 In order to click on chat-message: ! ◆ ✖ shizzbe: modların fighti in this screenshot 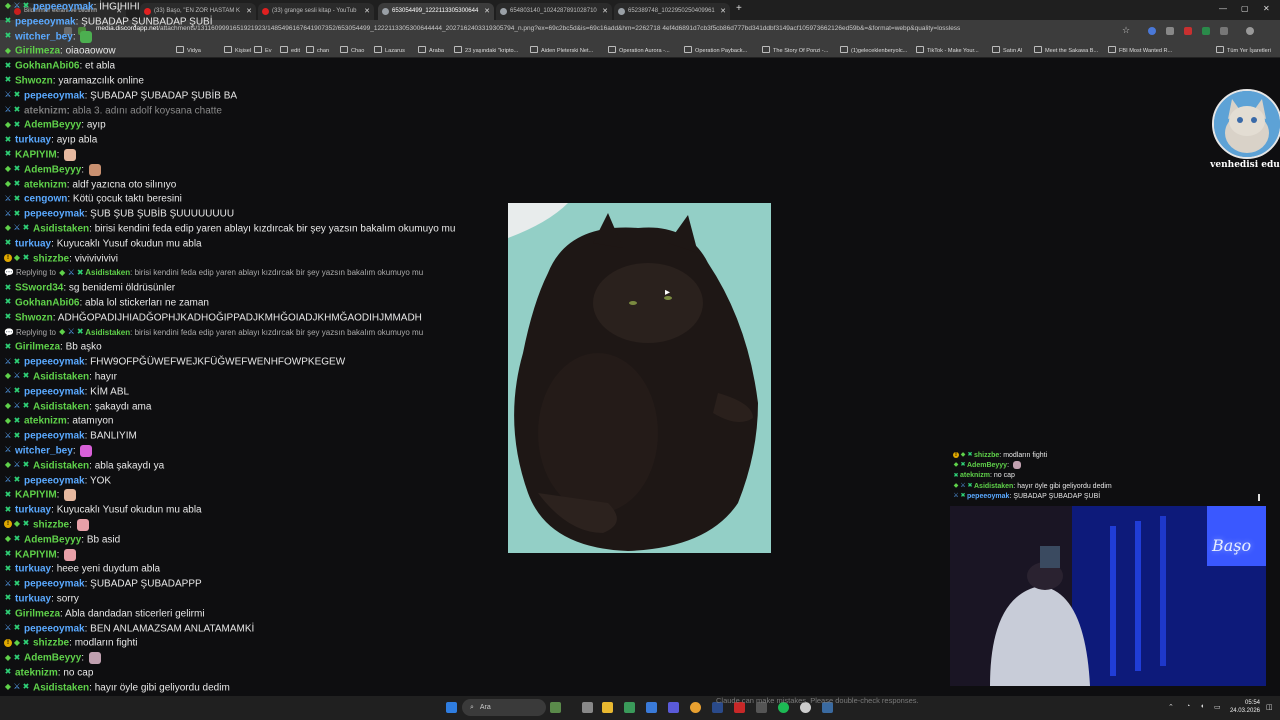, I will do `click(71, 643)`.